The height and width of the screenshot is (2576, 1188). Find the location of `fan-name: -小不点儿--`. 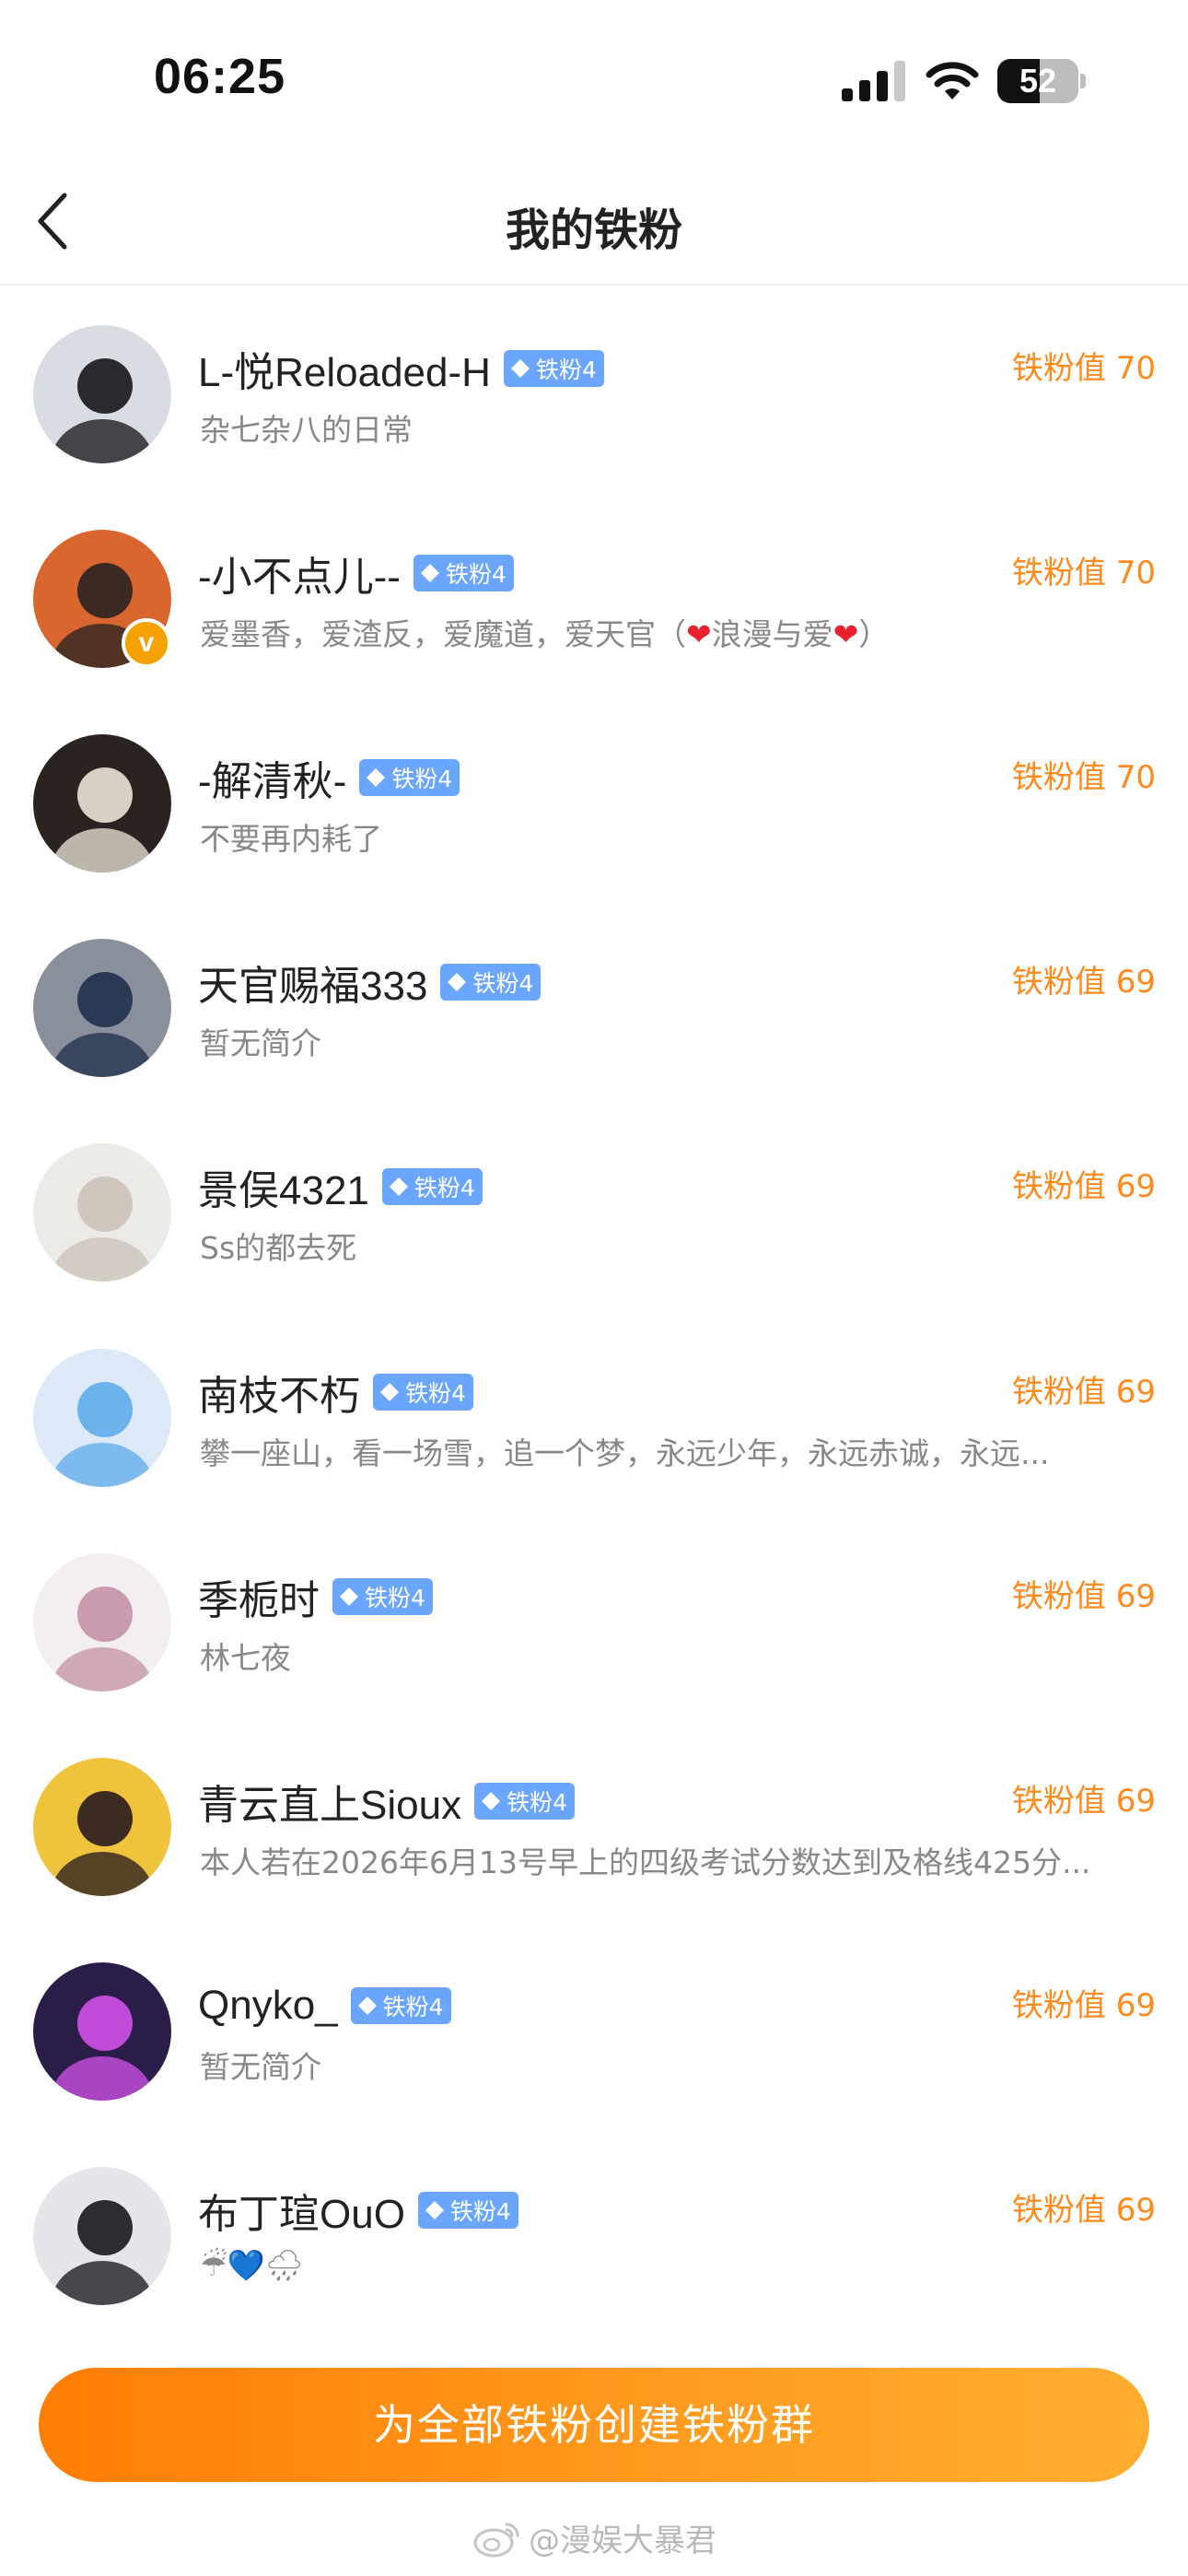

fan-name: -小不点儿-- is located at coordinates (299, 573).